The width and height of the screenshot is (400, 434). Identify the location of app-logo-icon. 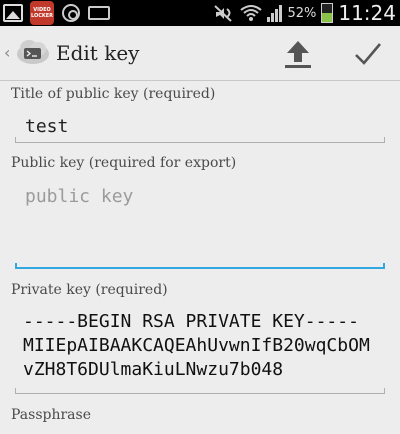
(33, 52).